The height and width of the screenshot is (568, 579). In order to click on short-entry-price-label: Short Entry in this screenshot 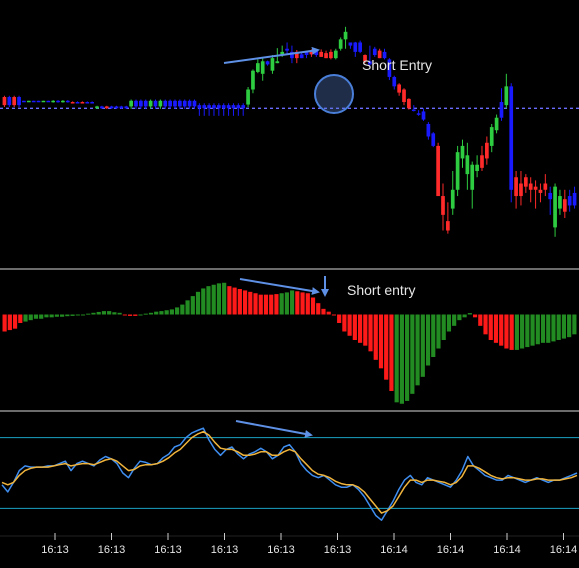, I will do `click(397, 65)`.